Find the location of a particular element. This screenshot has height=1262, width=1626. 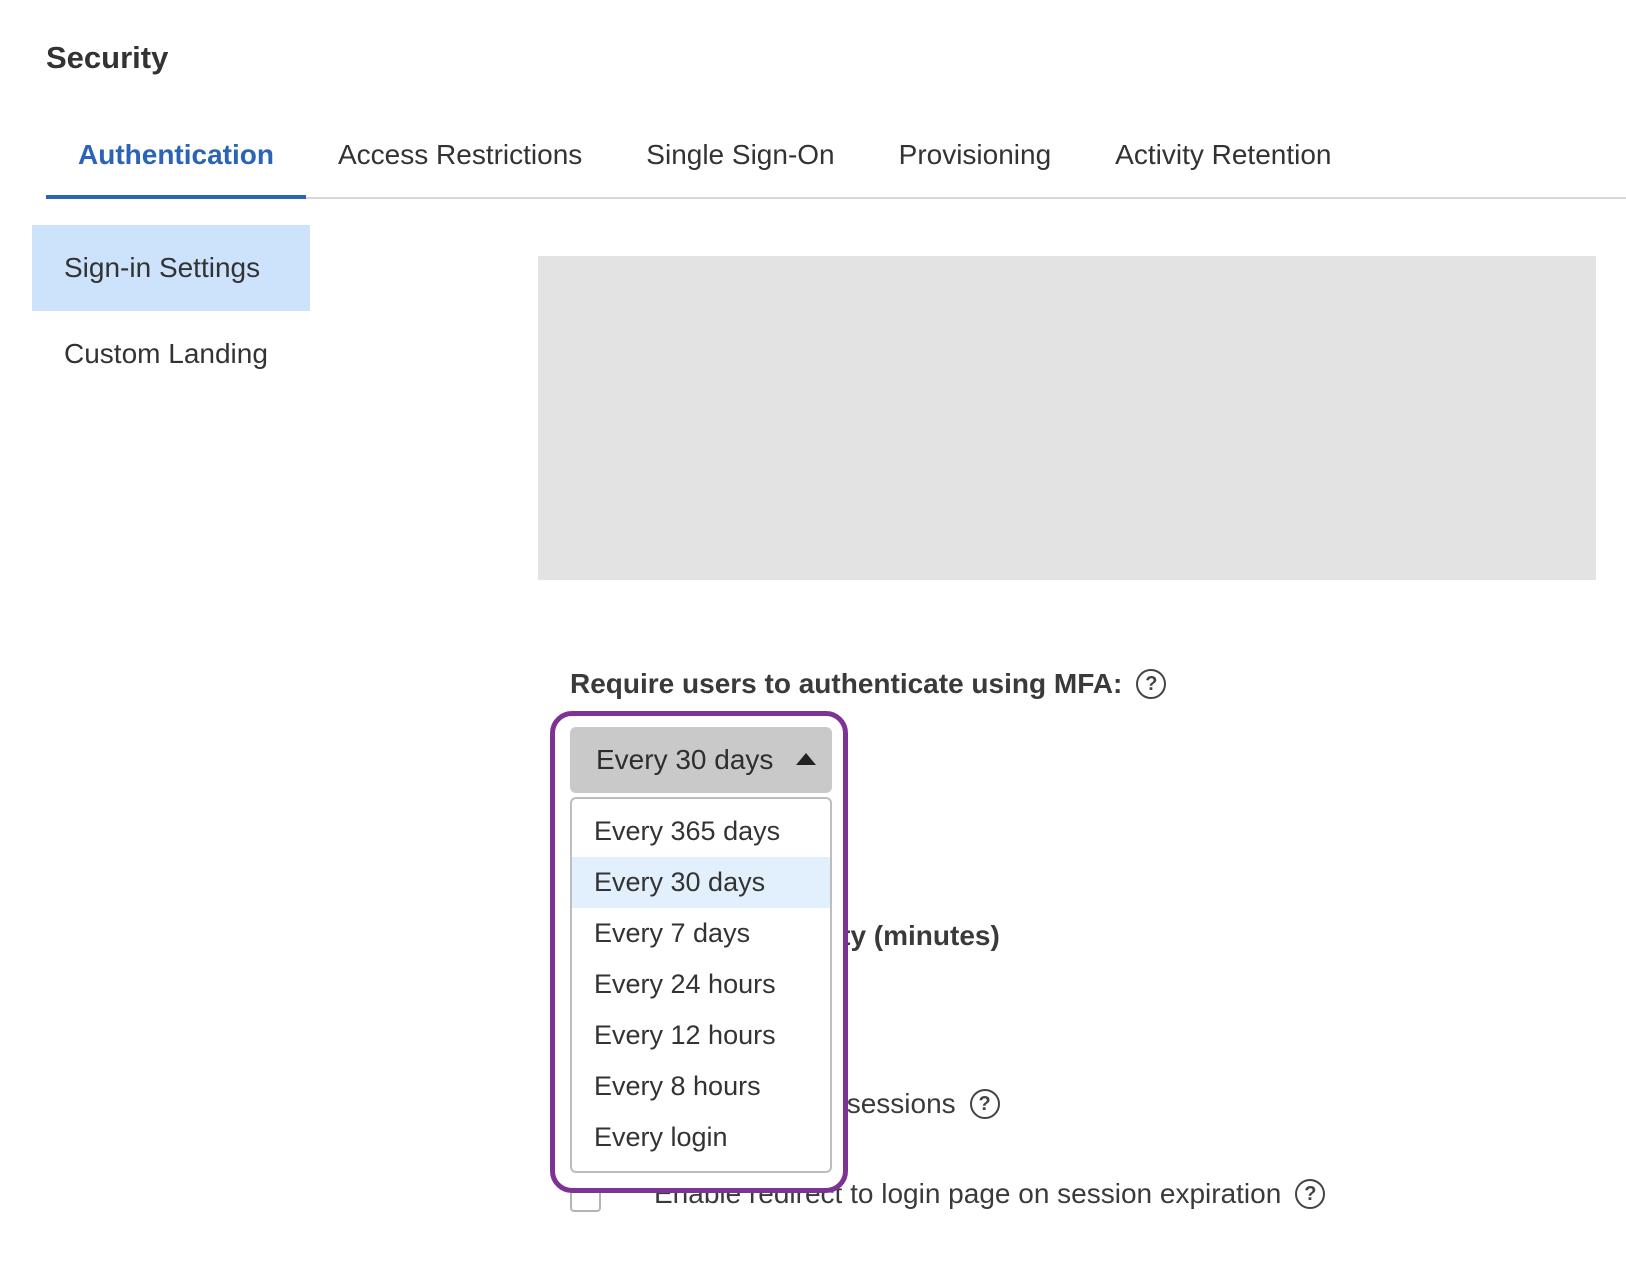

sidebar: Sign-in Settings Custom Landing is located at coordinates (171, 311).